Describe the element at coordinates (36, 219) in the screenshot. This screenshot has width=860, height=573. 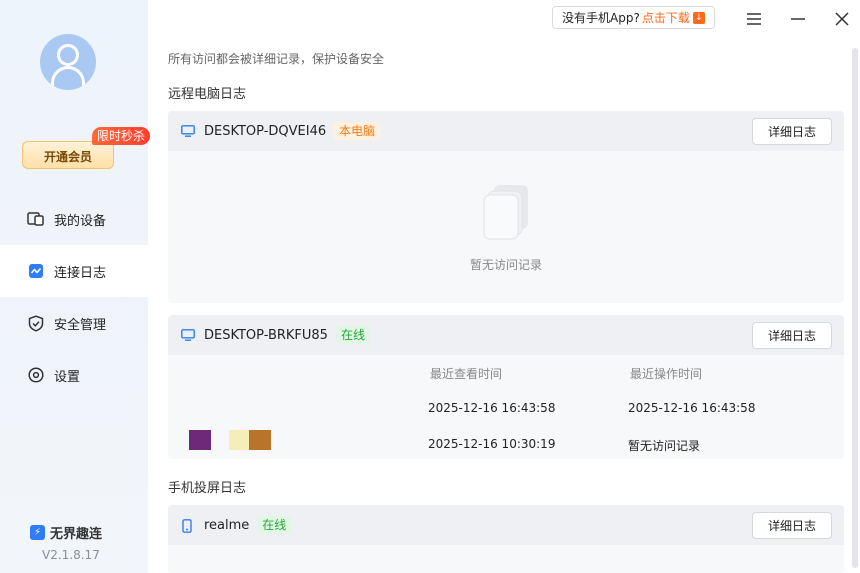
I see `devices-icon` at that location.